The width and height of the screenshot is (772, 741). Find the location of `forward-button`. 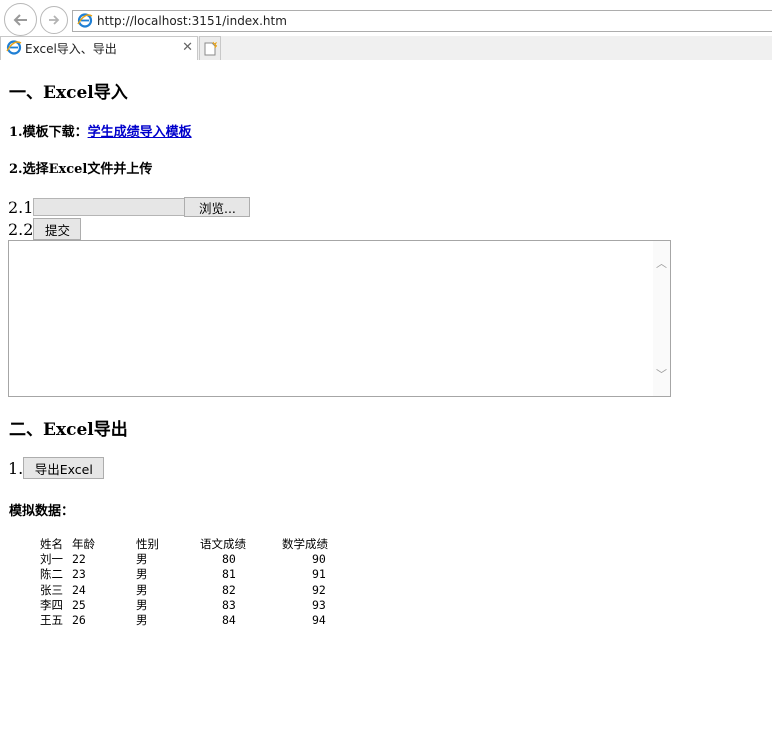

forward-button is located at coordinates (54, 20).